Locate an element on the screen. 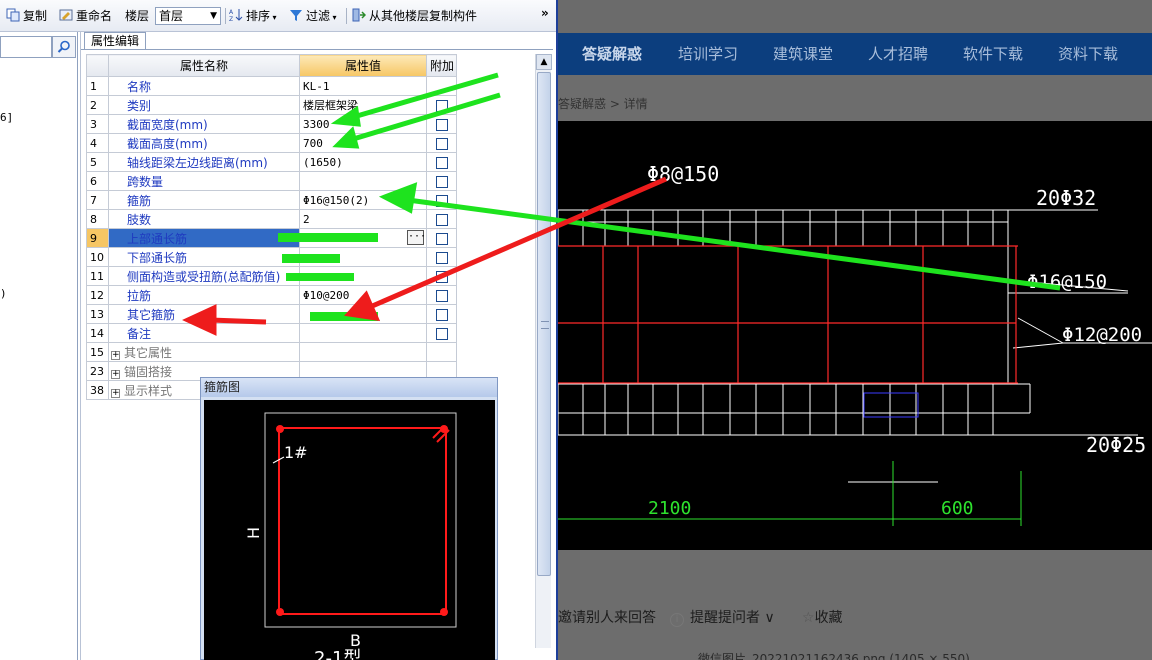 This screenshot has width=1152, height=660. grid-header-value: 属性值 is located at coordinates (363, 65).